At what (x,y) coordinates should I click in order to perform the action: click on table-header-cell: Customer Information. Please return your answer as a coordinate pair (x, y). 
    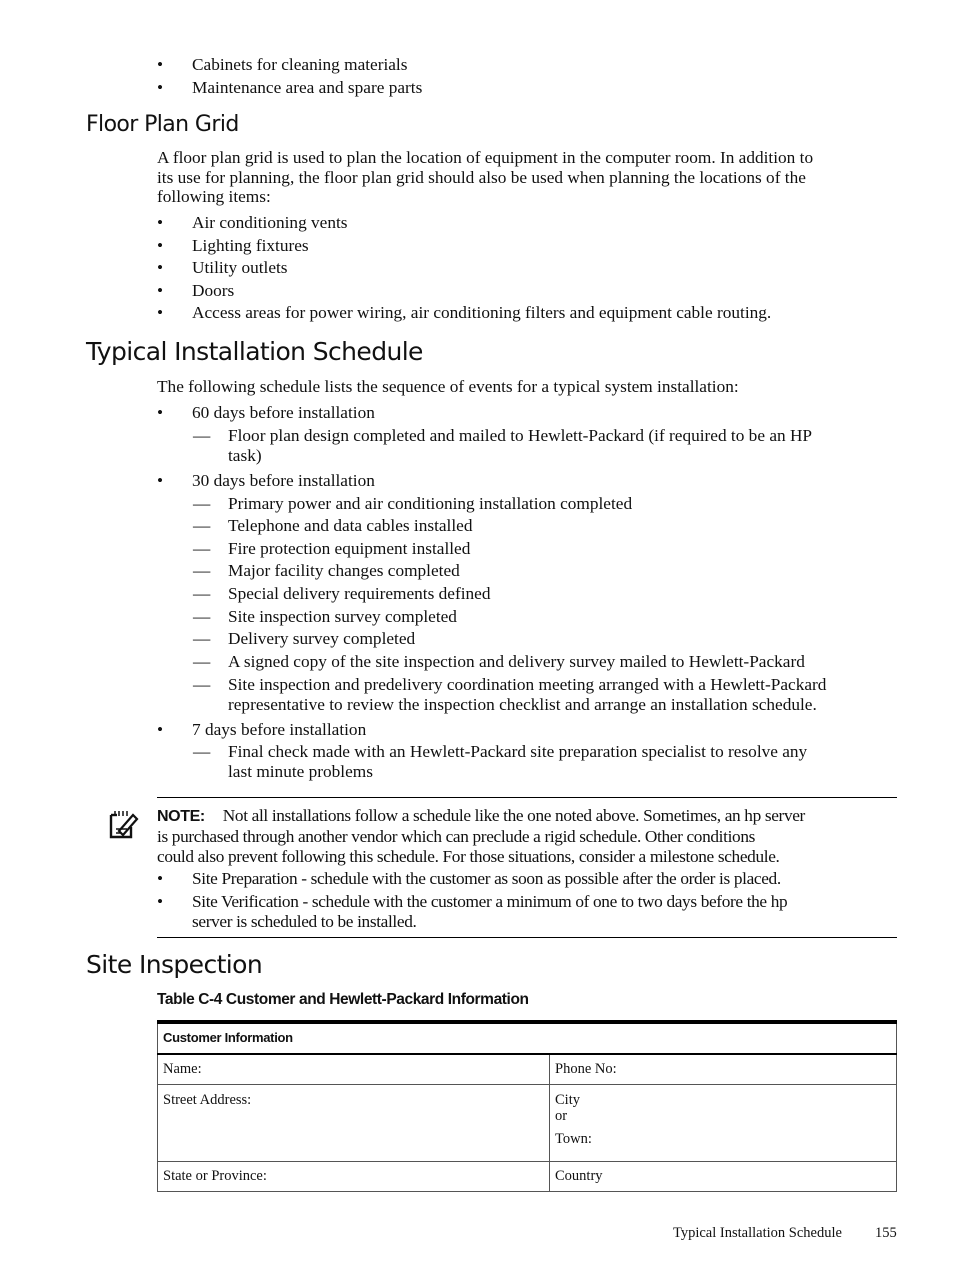
    Looking at the image, I should click on (527, 1038).